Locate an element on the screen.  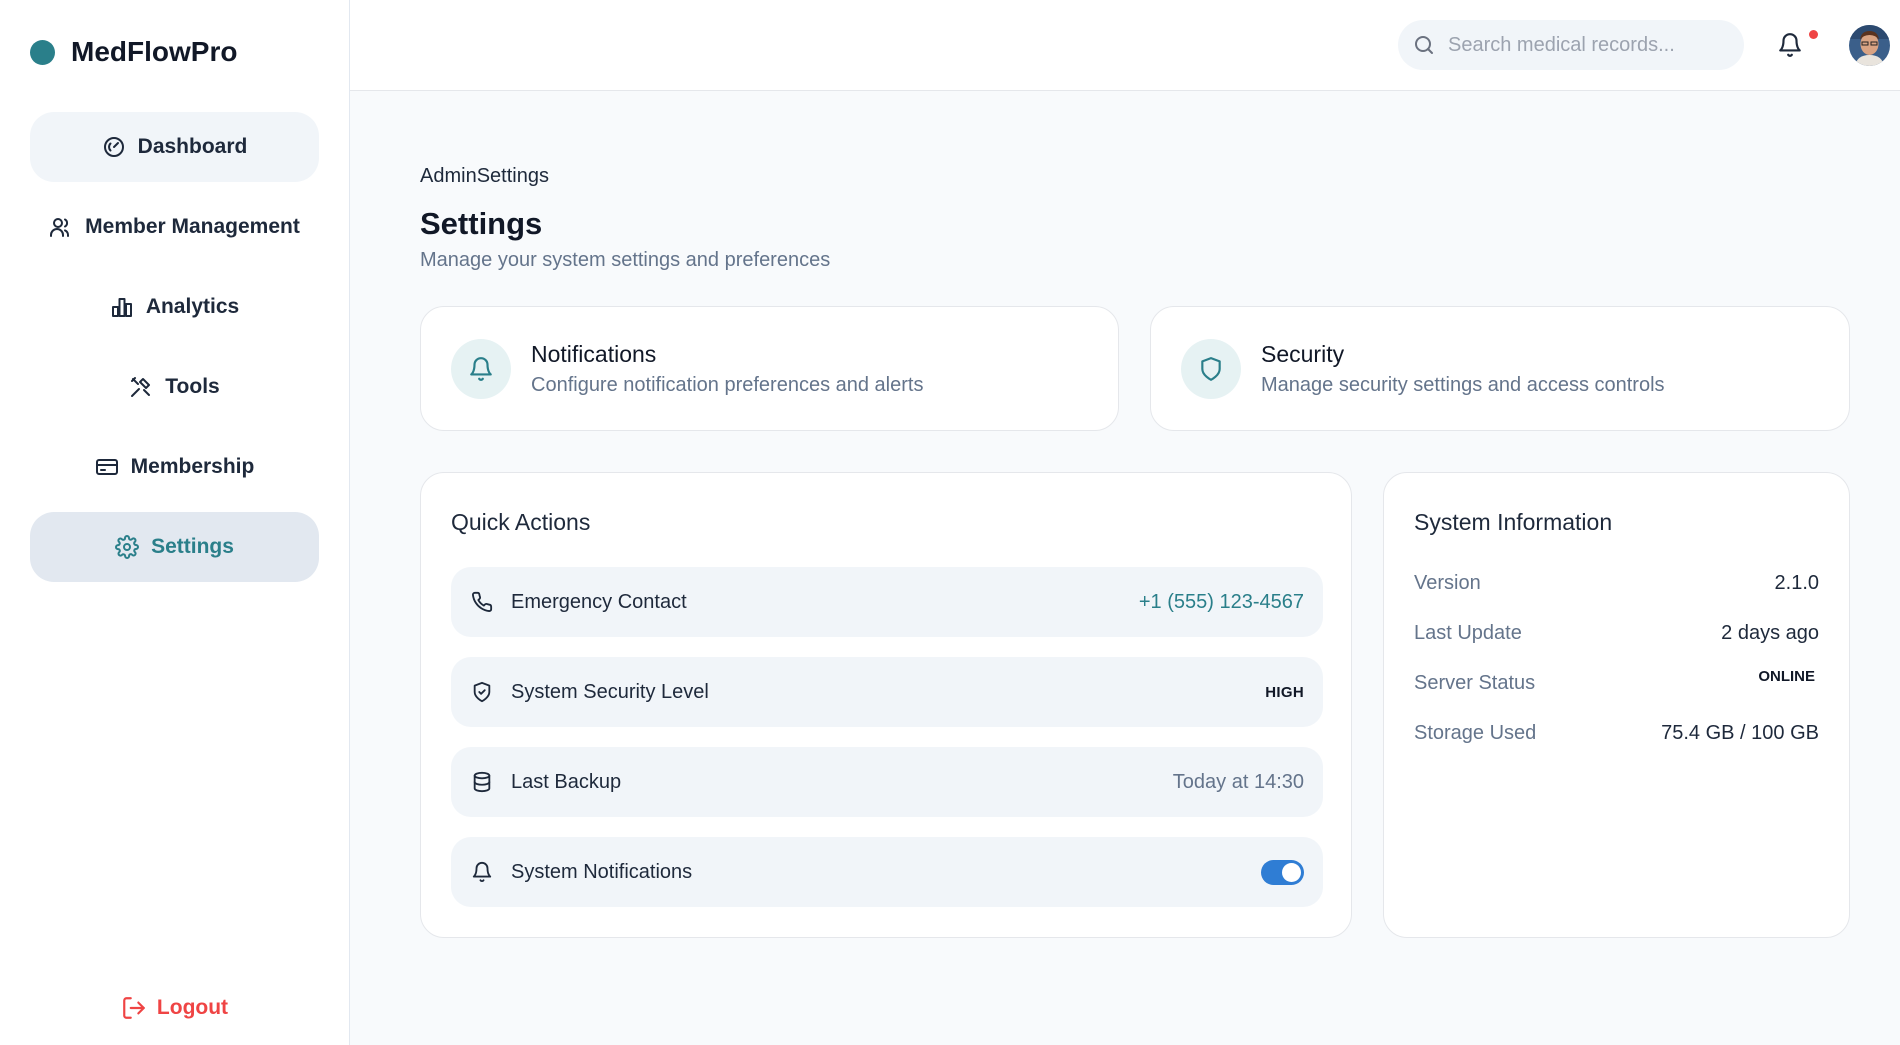
row-label: Emergency Contact is located at coordinates (599, 601).